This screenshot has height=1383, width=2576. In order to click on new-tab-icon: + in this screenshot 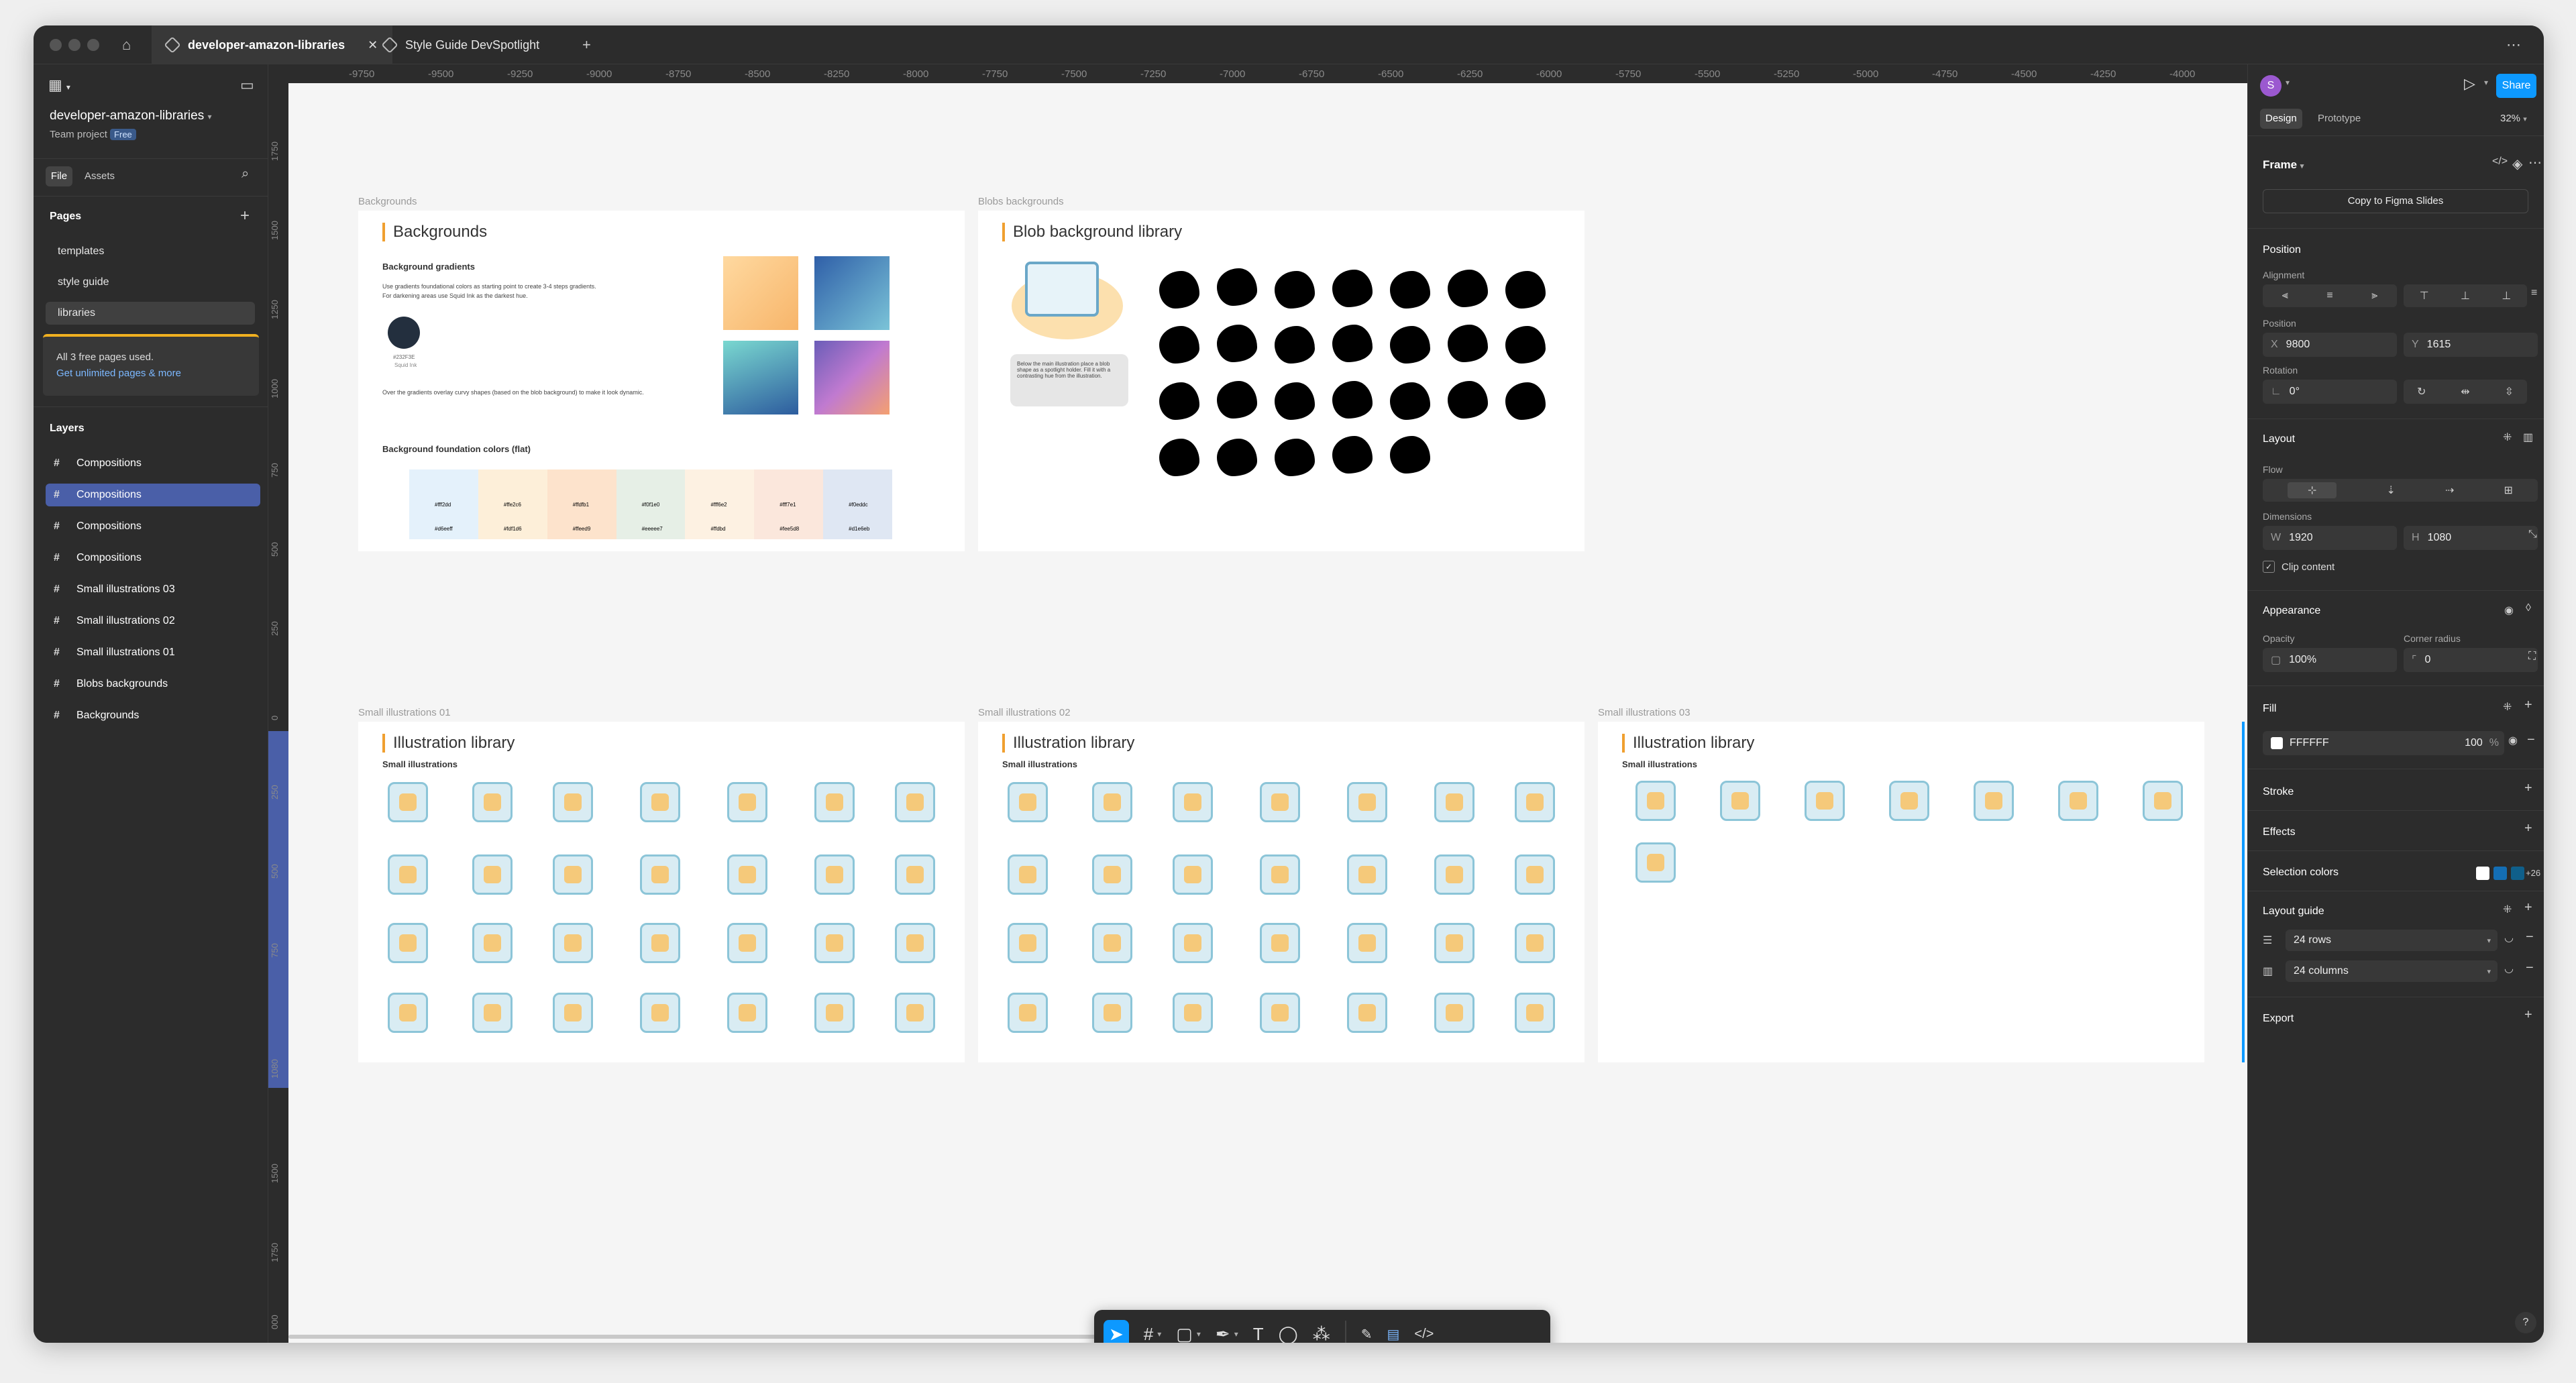, I will do `click(586, 44)`.